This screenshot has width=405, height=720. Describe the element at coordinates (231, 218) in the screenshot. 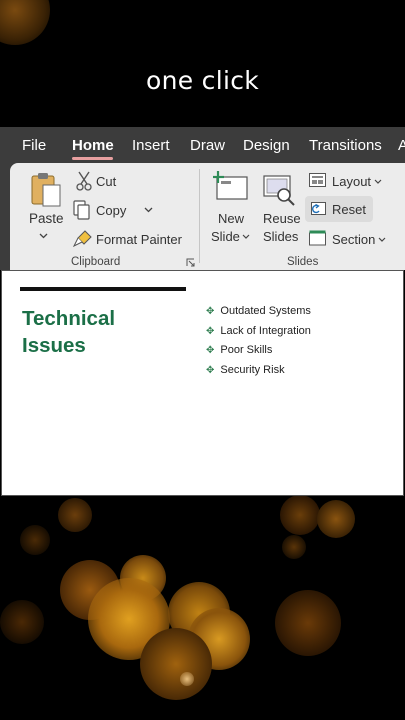

I see `new-slide-label-line1: New` at that location.